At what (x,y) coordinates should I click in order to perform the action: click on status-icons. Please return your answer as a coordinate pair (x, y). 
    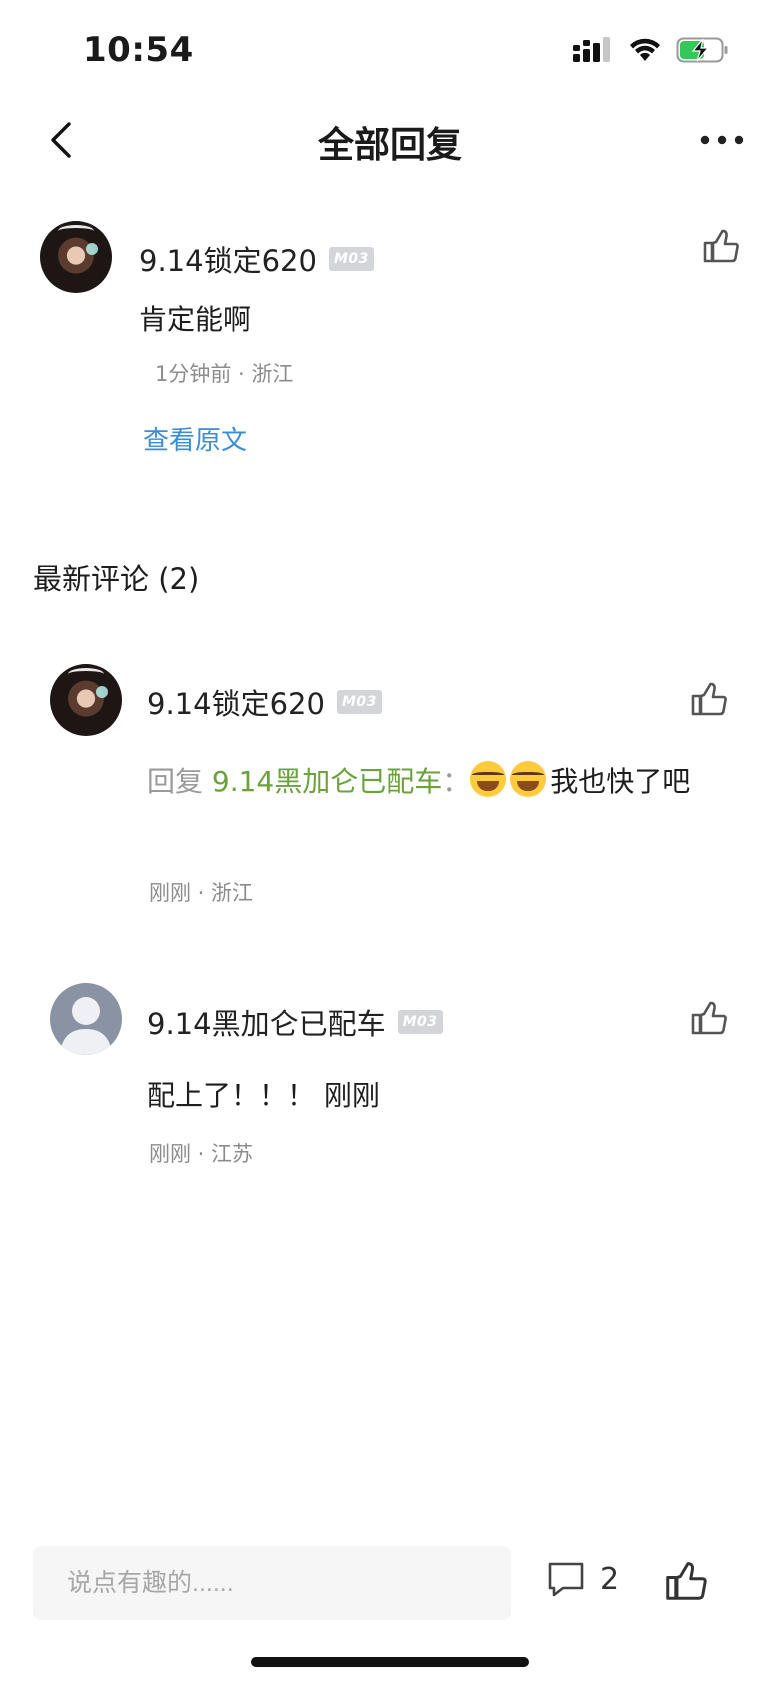
    Looking at the image, I should click on (651, 50).